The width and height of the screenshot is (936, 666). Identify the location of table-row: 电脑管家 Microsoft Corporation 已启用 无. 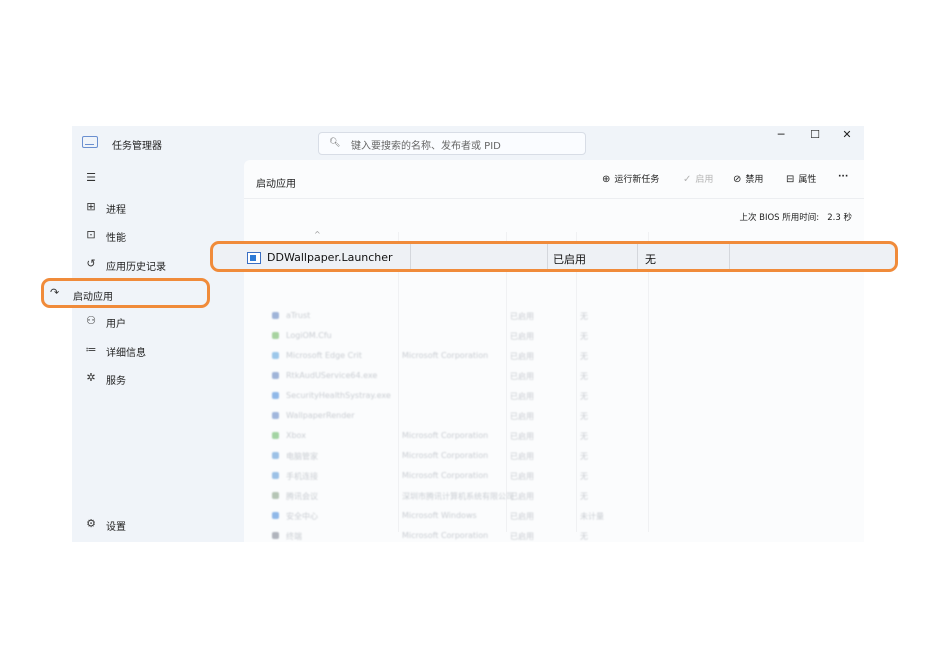
(458, 456).